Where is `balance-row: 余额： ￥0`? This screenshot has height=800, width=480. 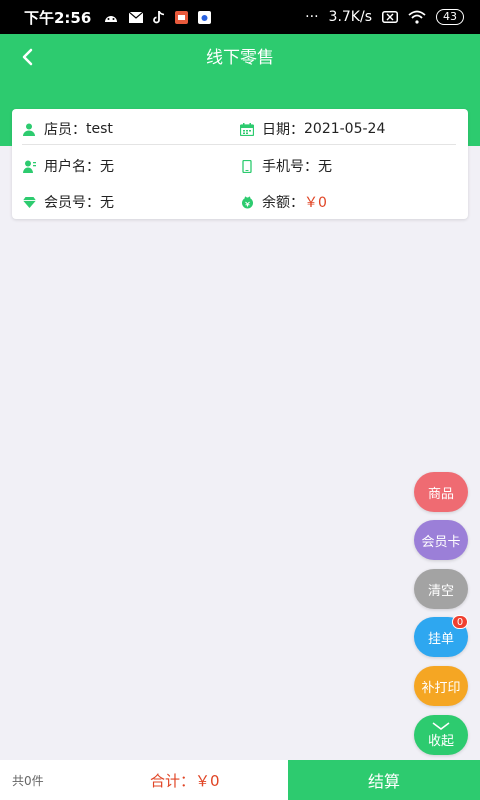 balance-row: 余额： ￥0 is located at coordinates (283, 202).